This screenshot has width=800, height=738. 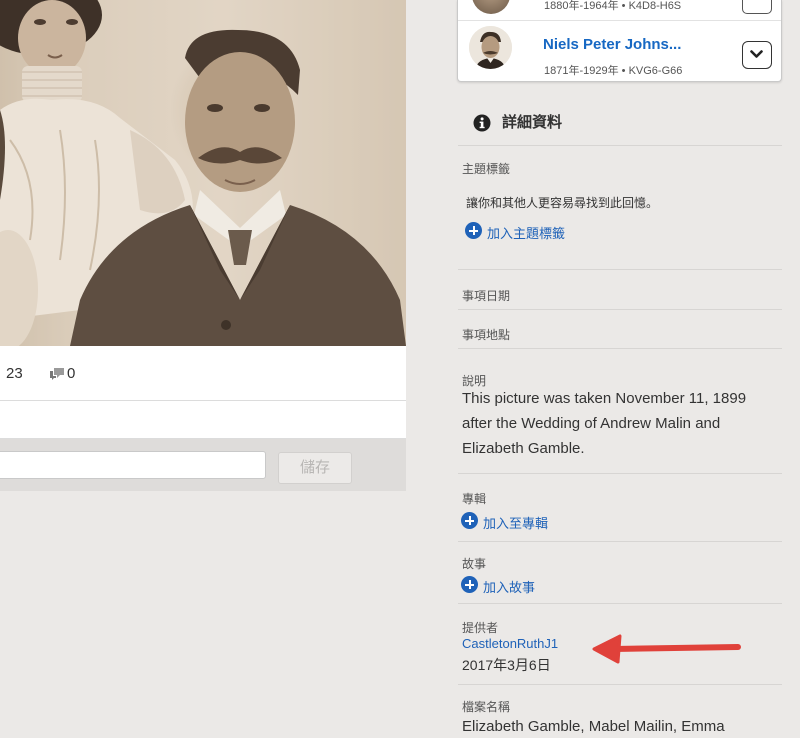 I want to click on add-to-album-label: 加入至專輯, so click(x=516, y=523).